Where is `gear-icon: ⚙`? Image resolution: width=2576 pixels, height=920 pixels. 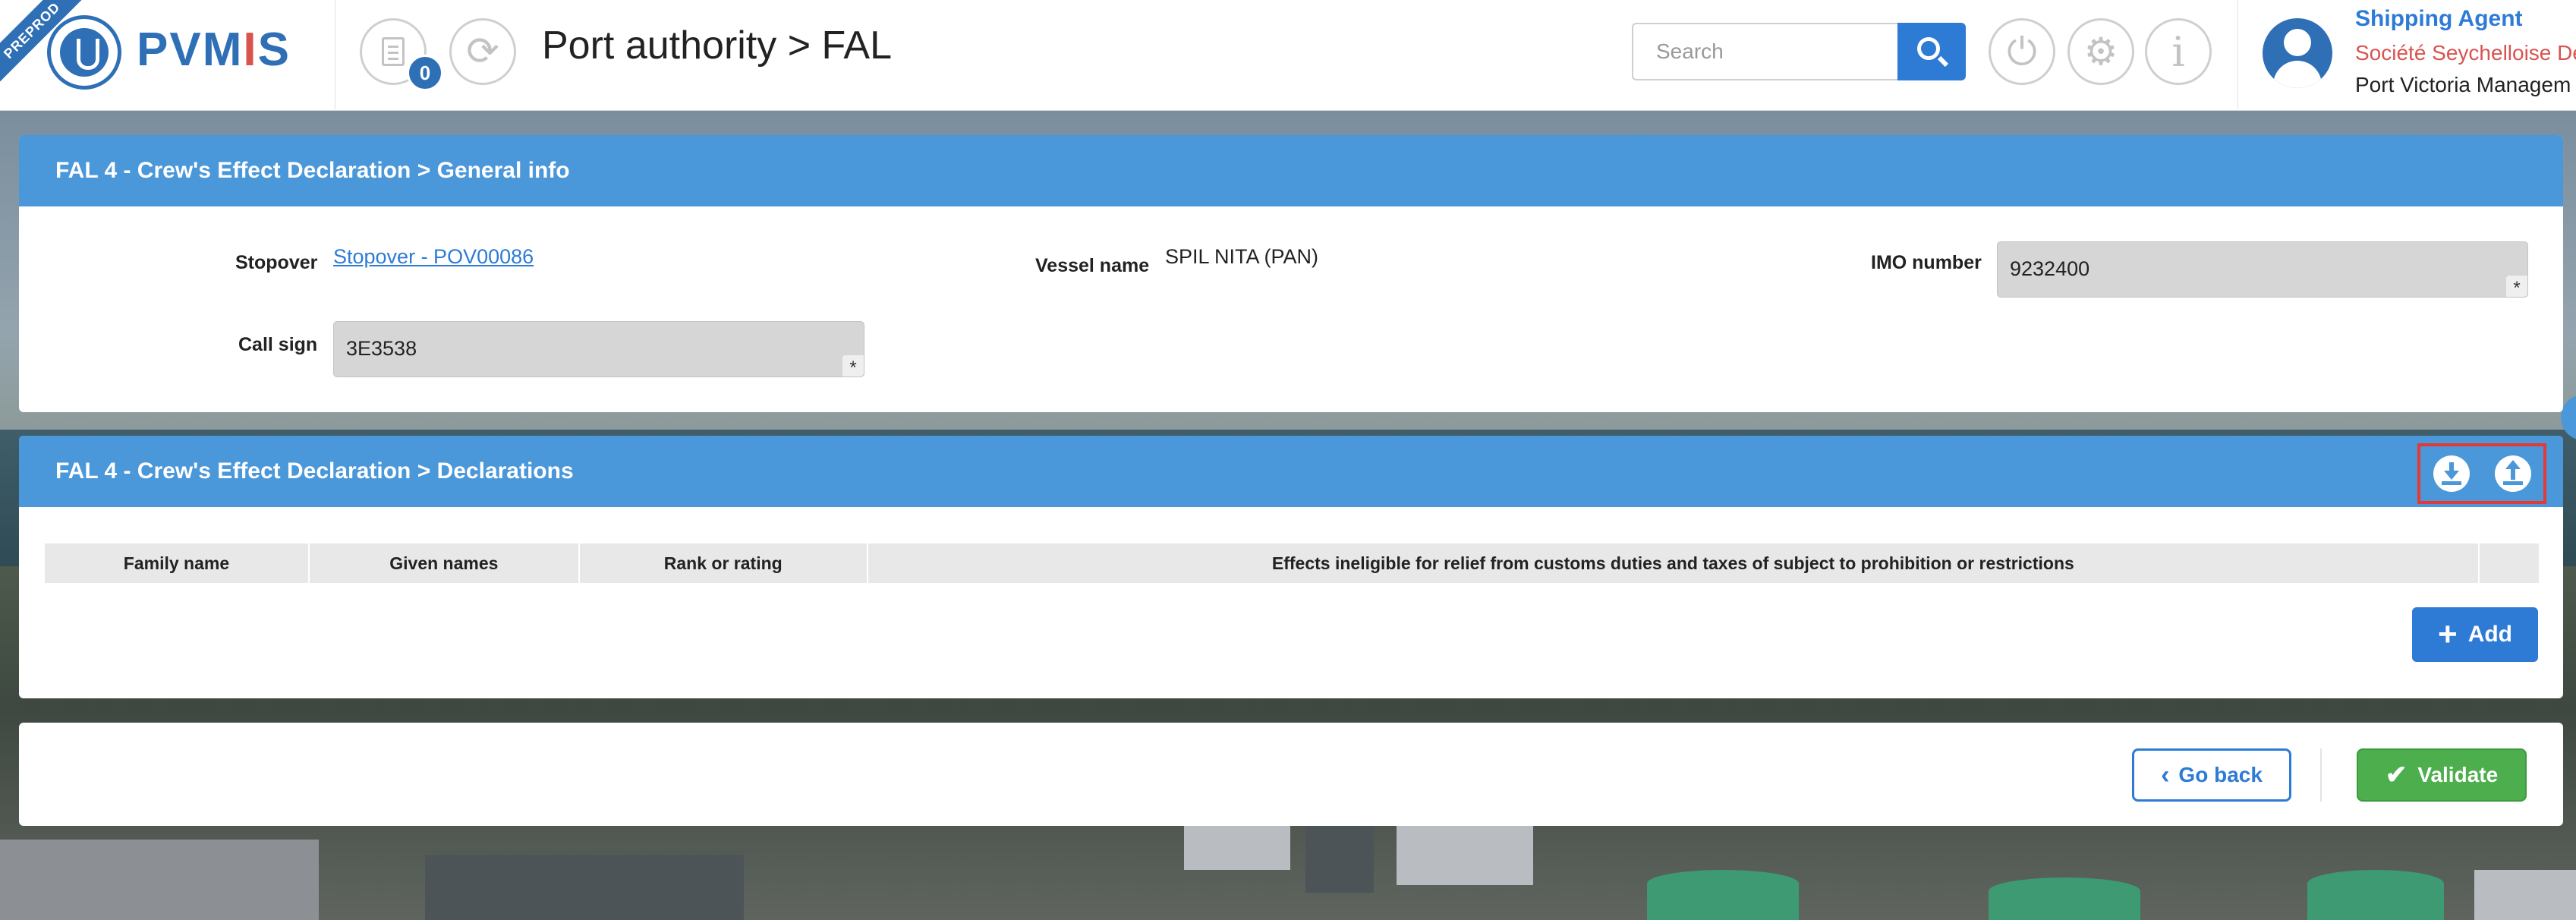 gear-icon: ⚙ is located at coordinates (2100, 51).